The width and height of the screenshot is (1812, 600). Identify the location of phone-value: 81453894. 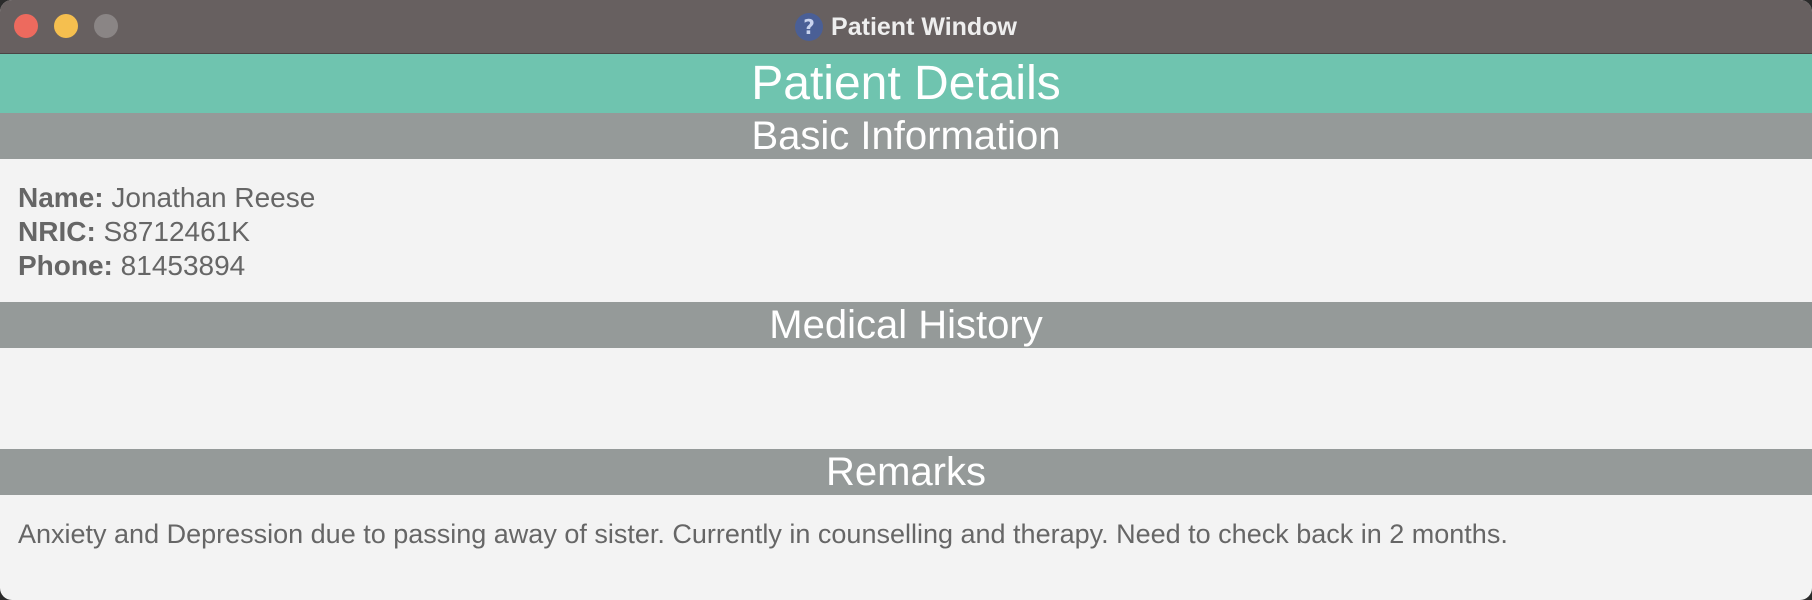
(183, 265).